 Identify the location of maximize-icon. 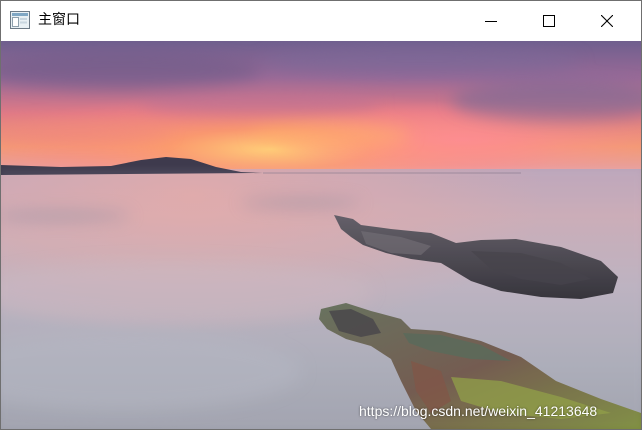
(549, 20).